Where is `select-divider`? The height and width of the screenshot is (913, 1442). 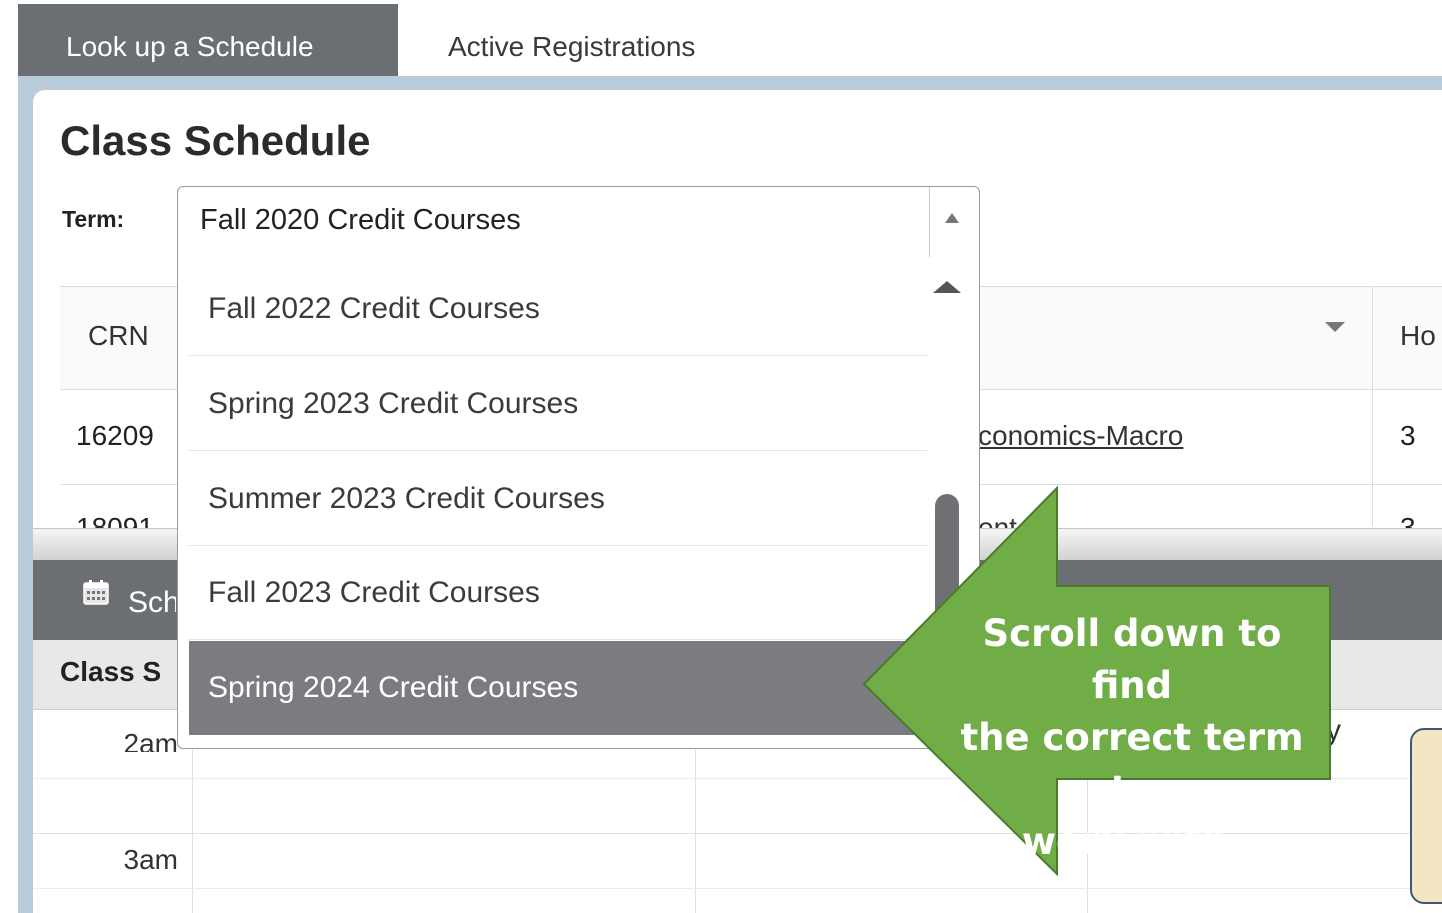
select-divider is located at coordinates (929, 222).